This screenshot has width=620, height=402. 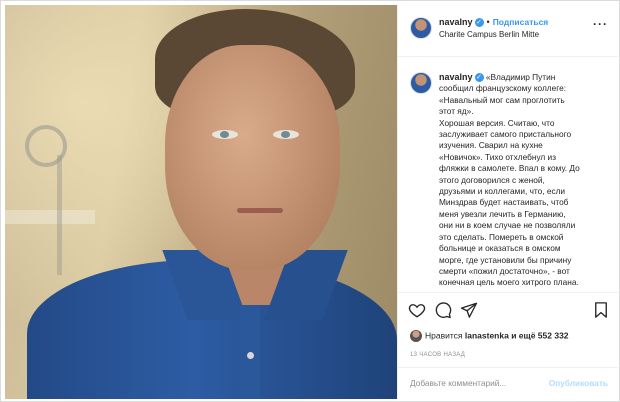 What do you see at coordinates (509, 168) in the screenshot?
I see `caption-line: фляжки в самолете. Впал в кому. До` at bounding box center [509, 168].